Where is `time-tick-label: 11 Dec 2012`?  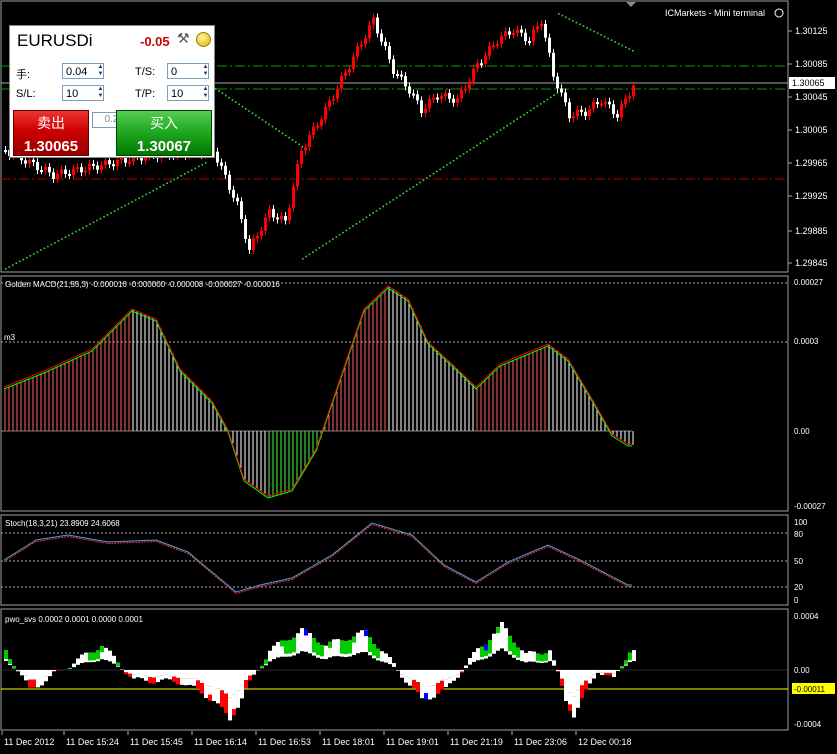
time-tick-label: 11 Dec 2012 is located at coordinates (29, 742).